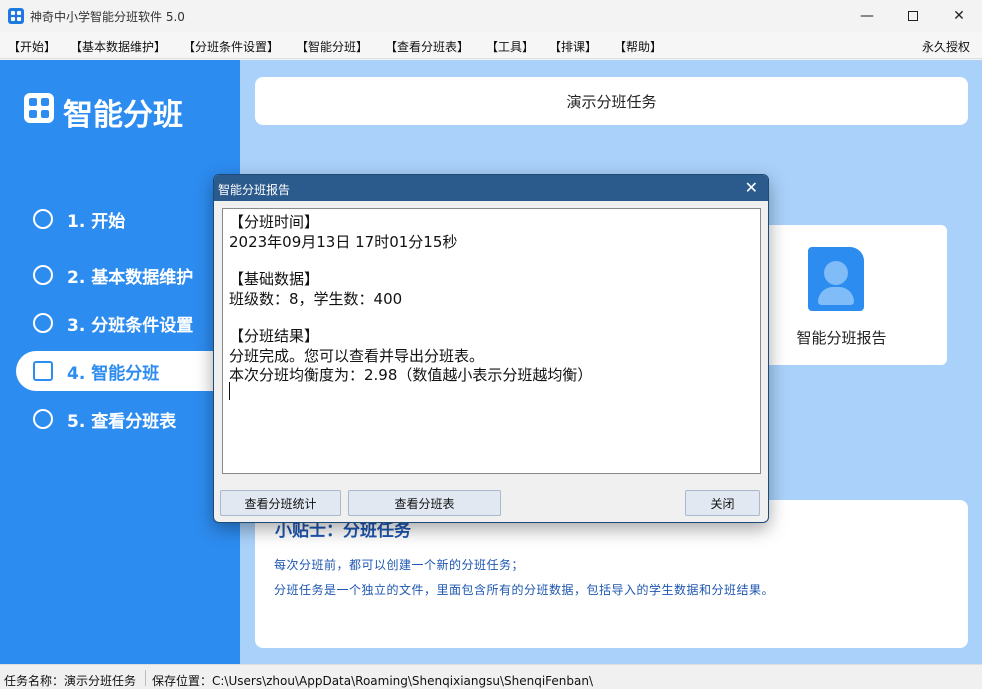  I want to click on view-table-label: 查看分班表, so click(424, 503).